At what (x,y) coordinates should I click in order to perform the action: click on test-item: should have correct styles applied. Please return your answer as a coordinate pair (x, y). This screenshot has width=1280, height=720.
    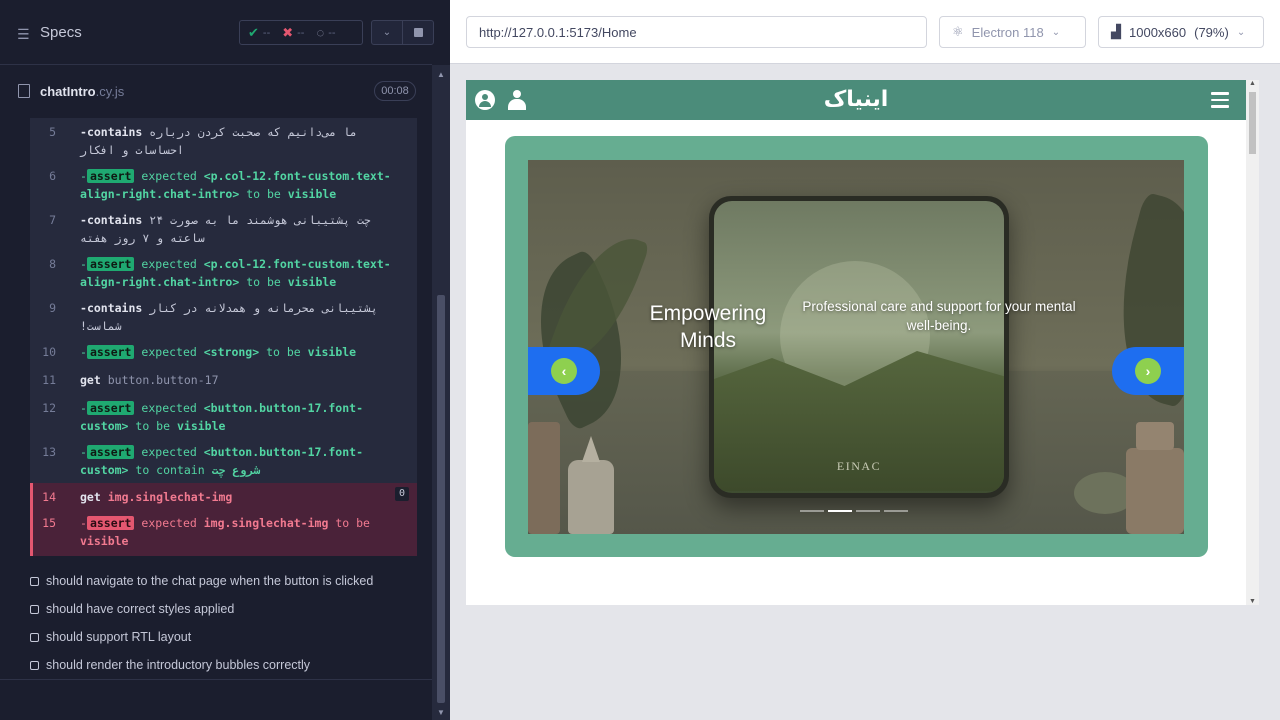
    Looking at the image, I should click on (132, 609).